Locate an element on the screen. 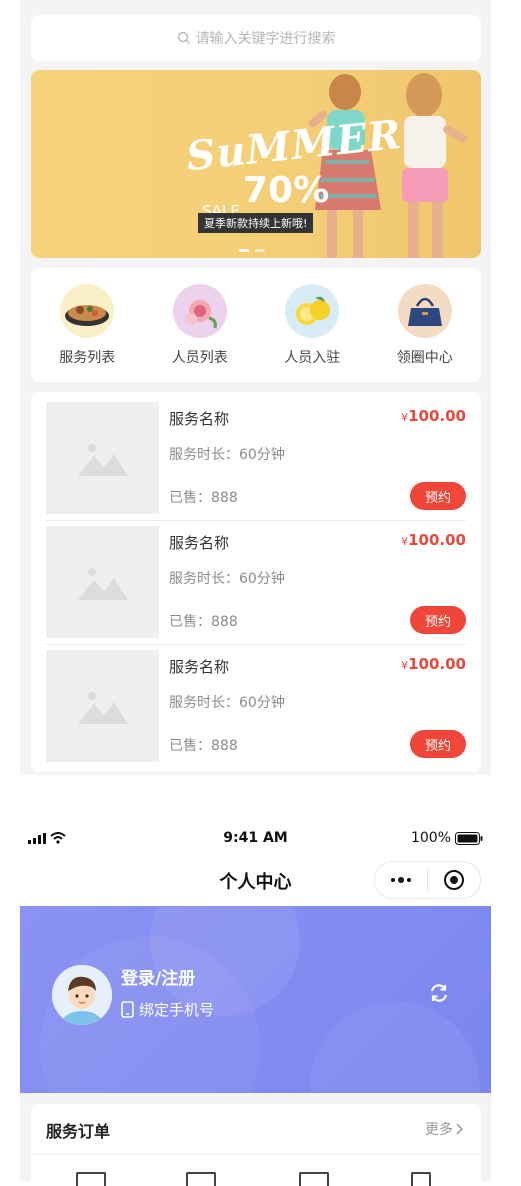 The height and width of the screenshot is (1186, 521). bind-phone-label: 绑定手机号 is located at coordinates (177, 1010).